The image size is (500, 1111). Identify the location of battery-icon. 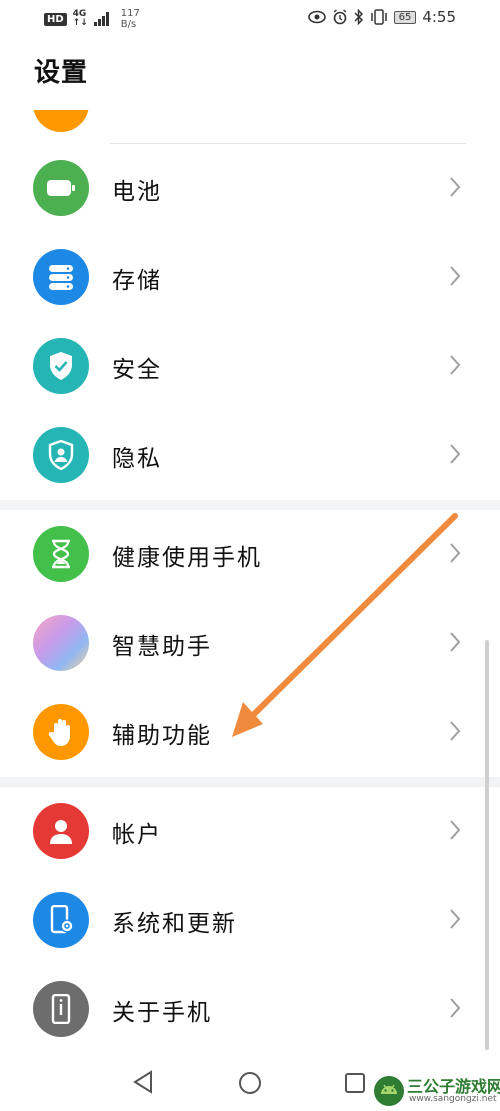
(61, 188).